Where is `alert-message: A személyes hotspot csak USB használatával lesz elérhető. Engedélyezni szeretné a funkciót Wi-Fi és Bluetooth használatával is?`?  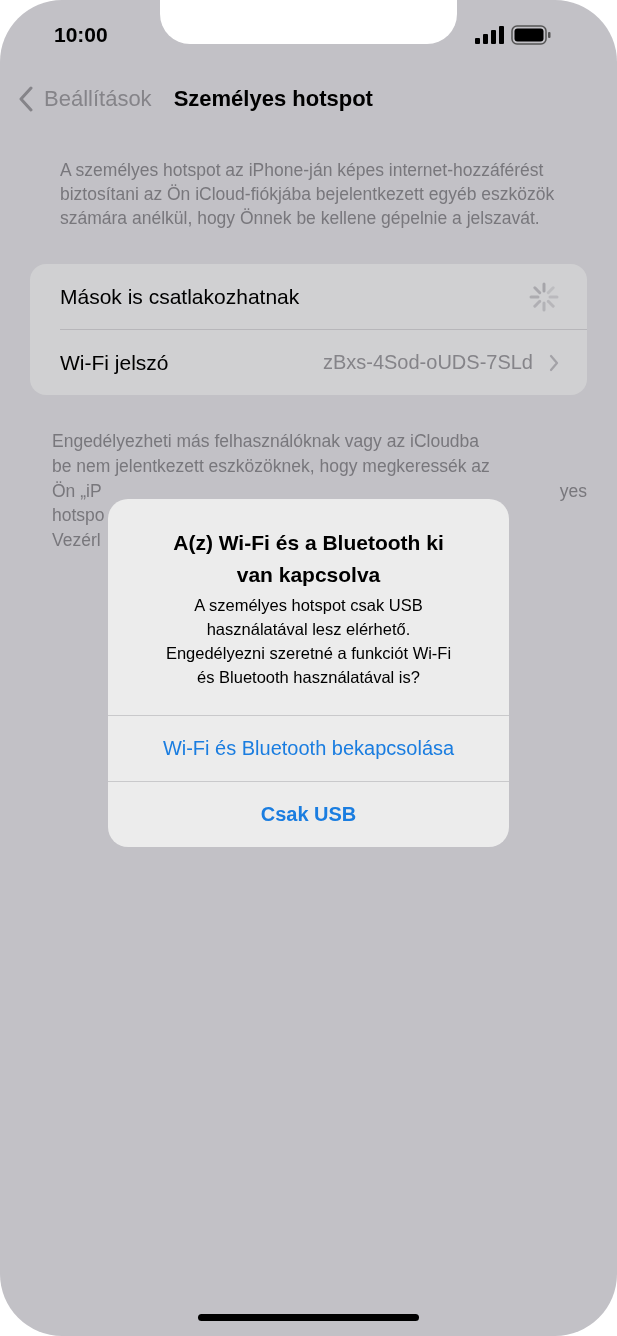 alert-message: A személyes hotspot csak USB használatával lesz elérhető. Engedélyezni szeretné a funkciót Wi-Fi és Bluetooth használatával is? is located at coordinates (308, 641).